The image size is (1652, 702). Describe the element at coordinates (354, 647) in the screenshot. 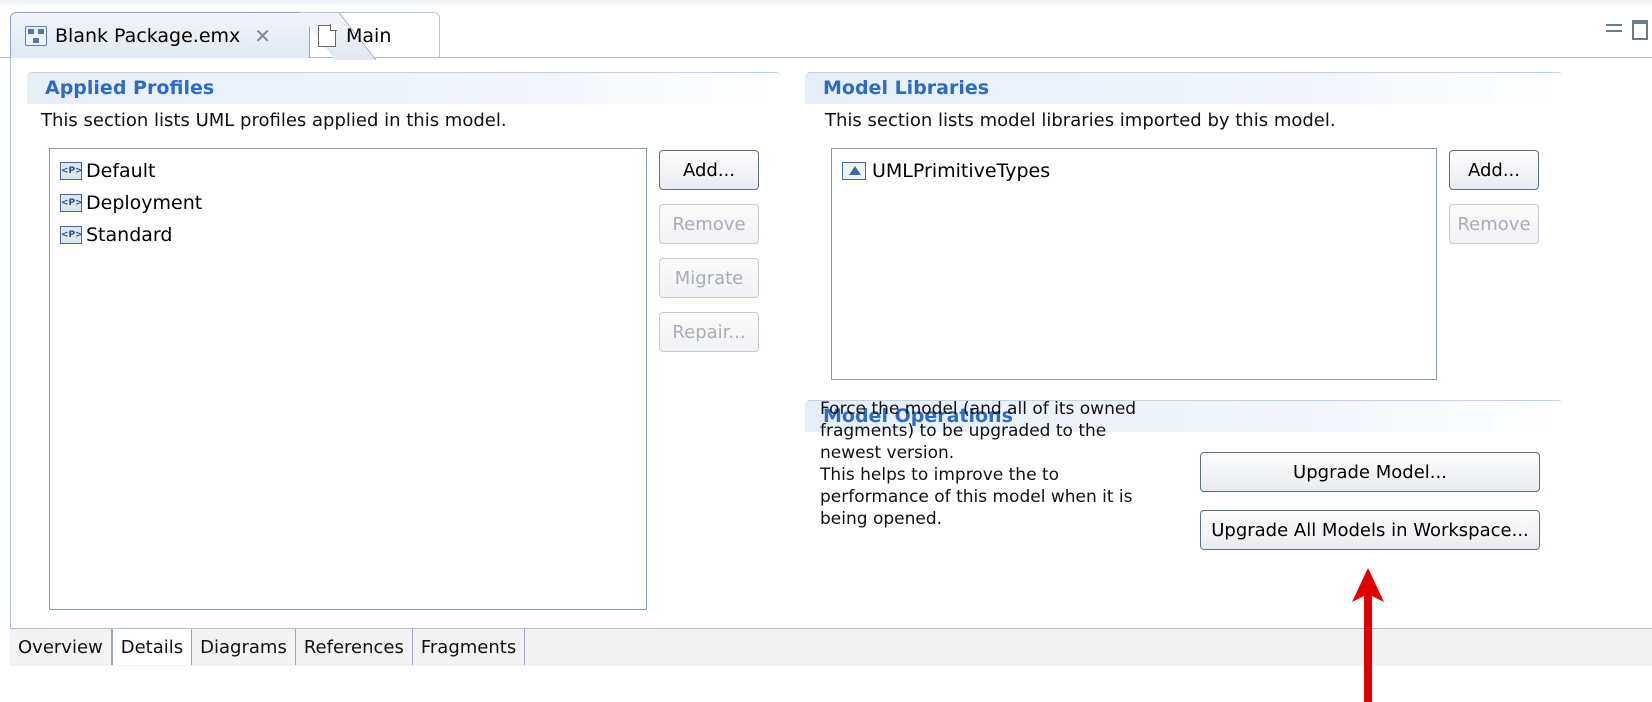

I see `tab-references: References` at that location.